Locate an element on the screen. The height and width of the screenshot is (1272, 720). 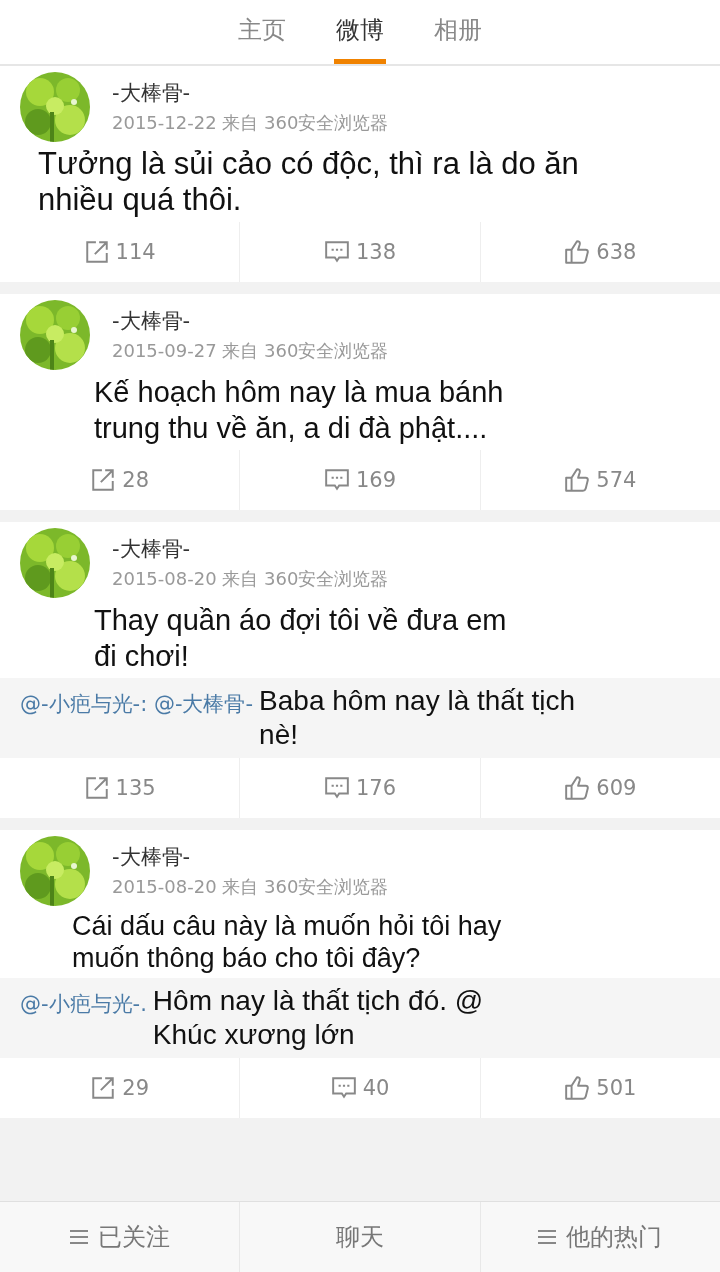
like-button: 501 is located at coordinates (600, 1088).